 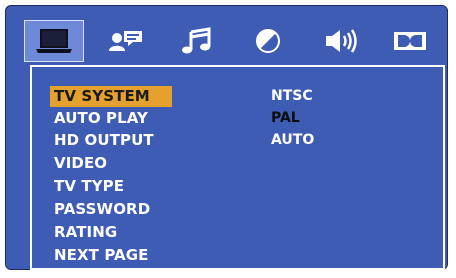 What do you see at coordinates (104, 140) in the screenshot?
I see `menu-item-hd-output: HD OUTPUT` at bounding box center [104, 140].